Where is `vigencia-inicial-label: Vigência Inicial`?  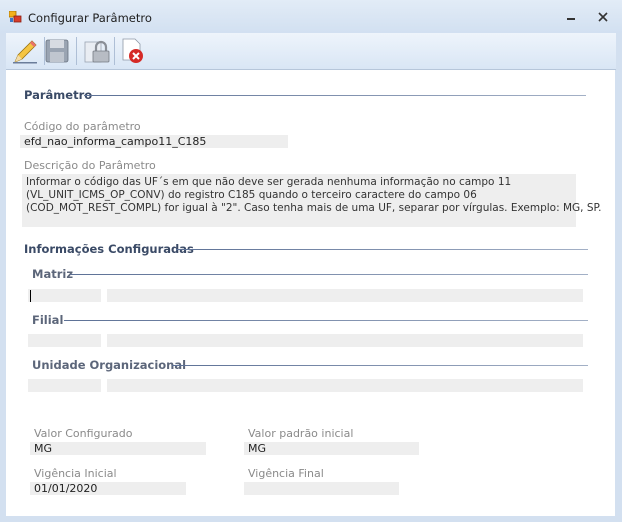 vigencia-inicial-label: Vigência Inicial is located at coordinates (75, 473).